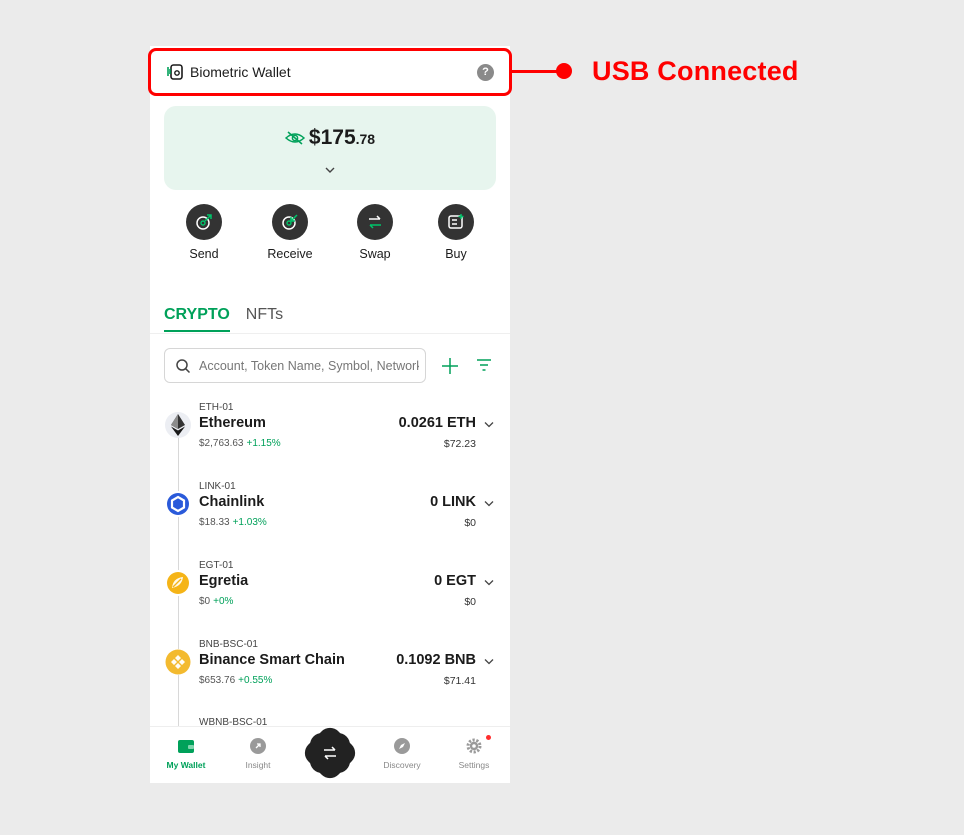 The height and width of the screenshot is (835, 964). Describe the element at coordinates (214, 522) in the screenshot. I see `price-value: $18.33` at that location.